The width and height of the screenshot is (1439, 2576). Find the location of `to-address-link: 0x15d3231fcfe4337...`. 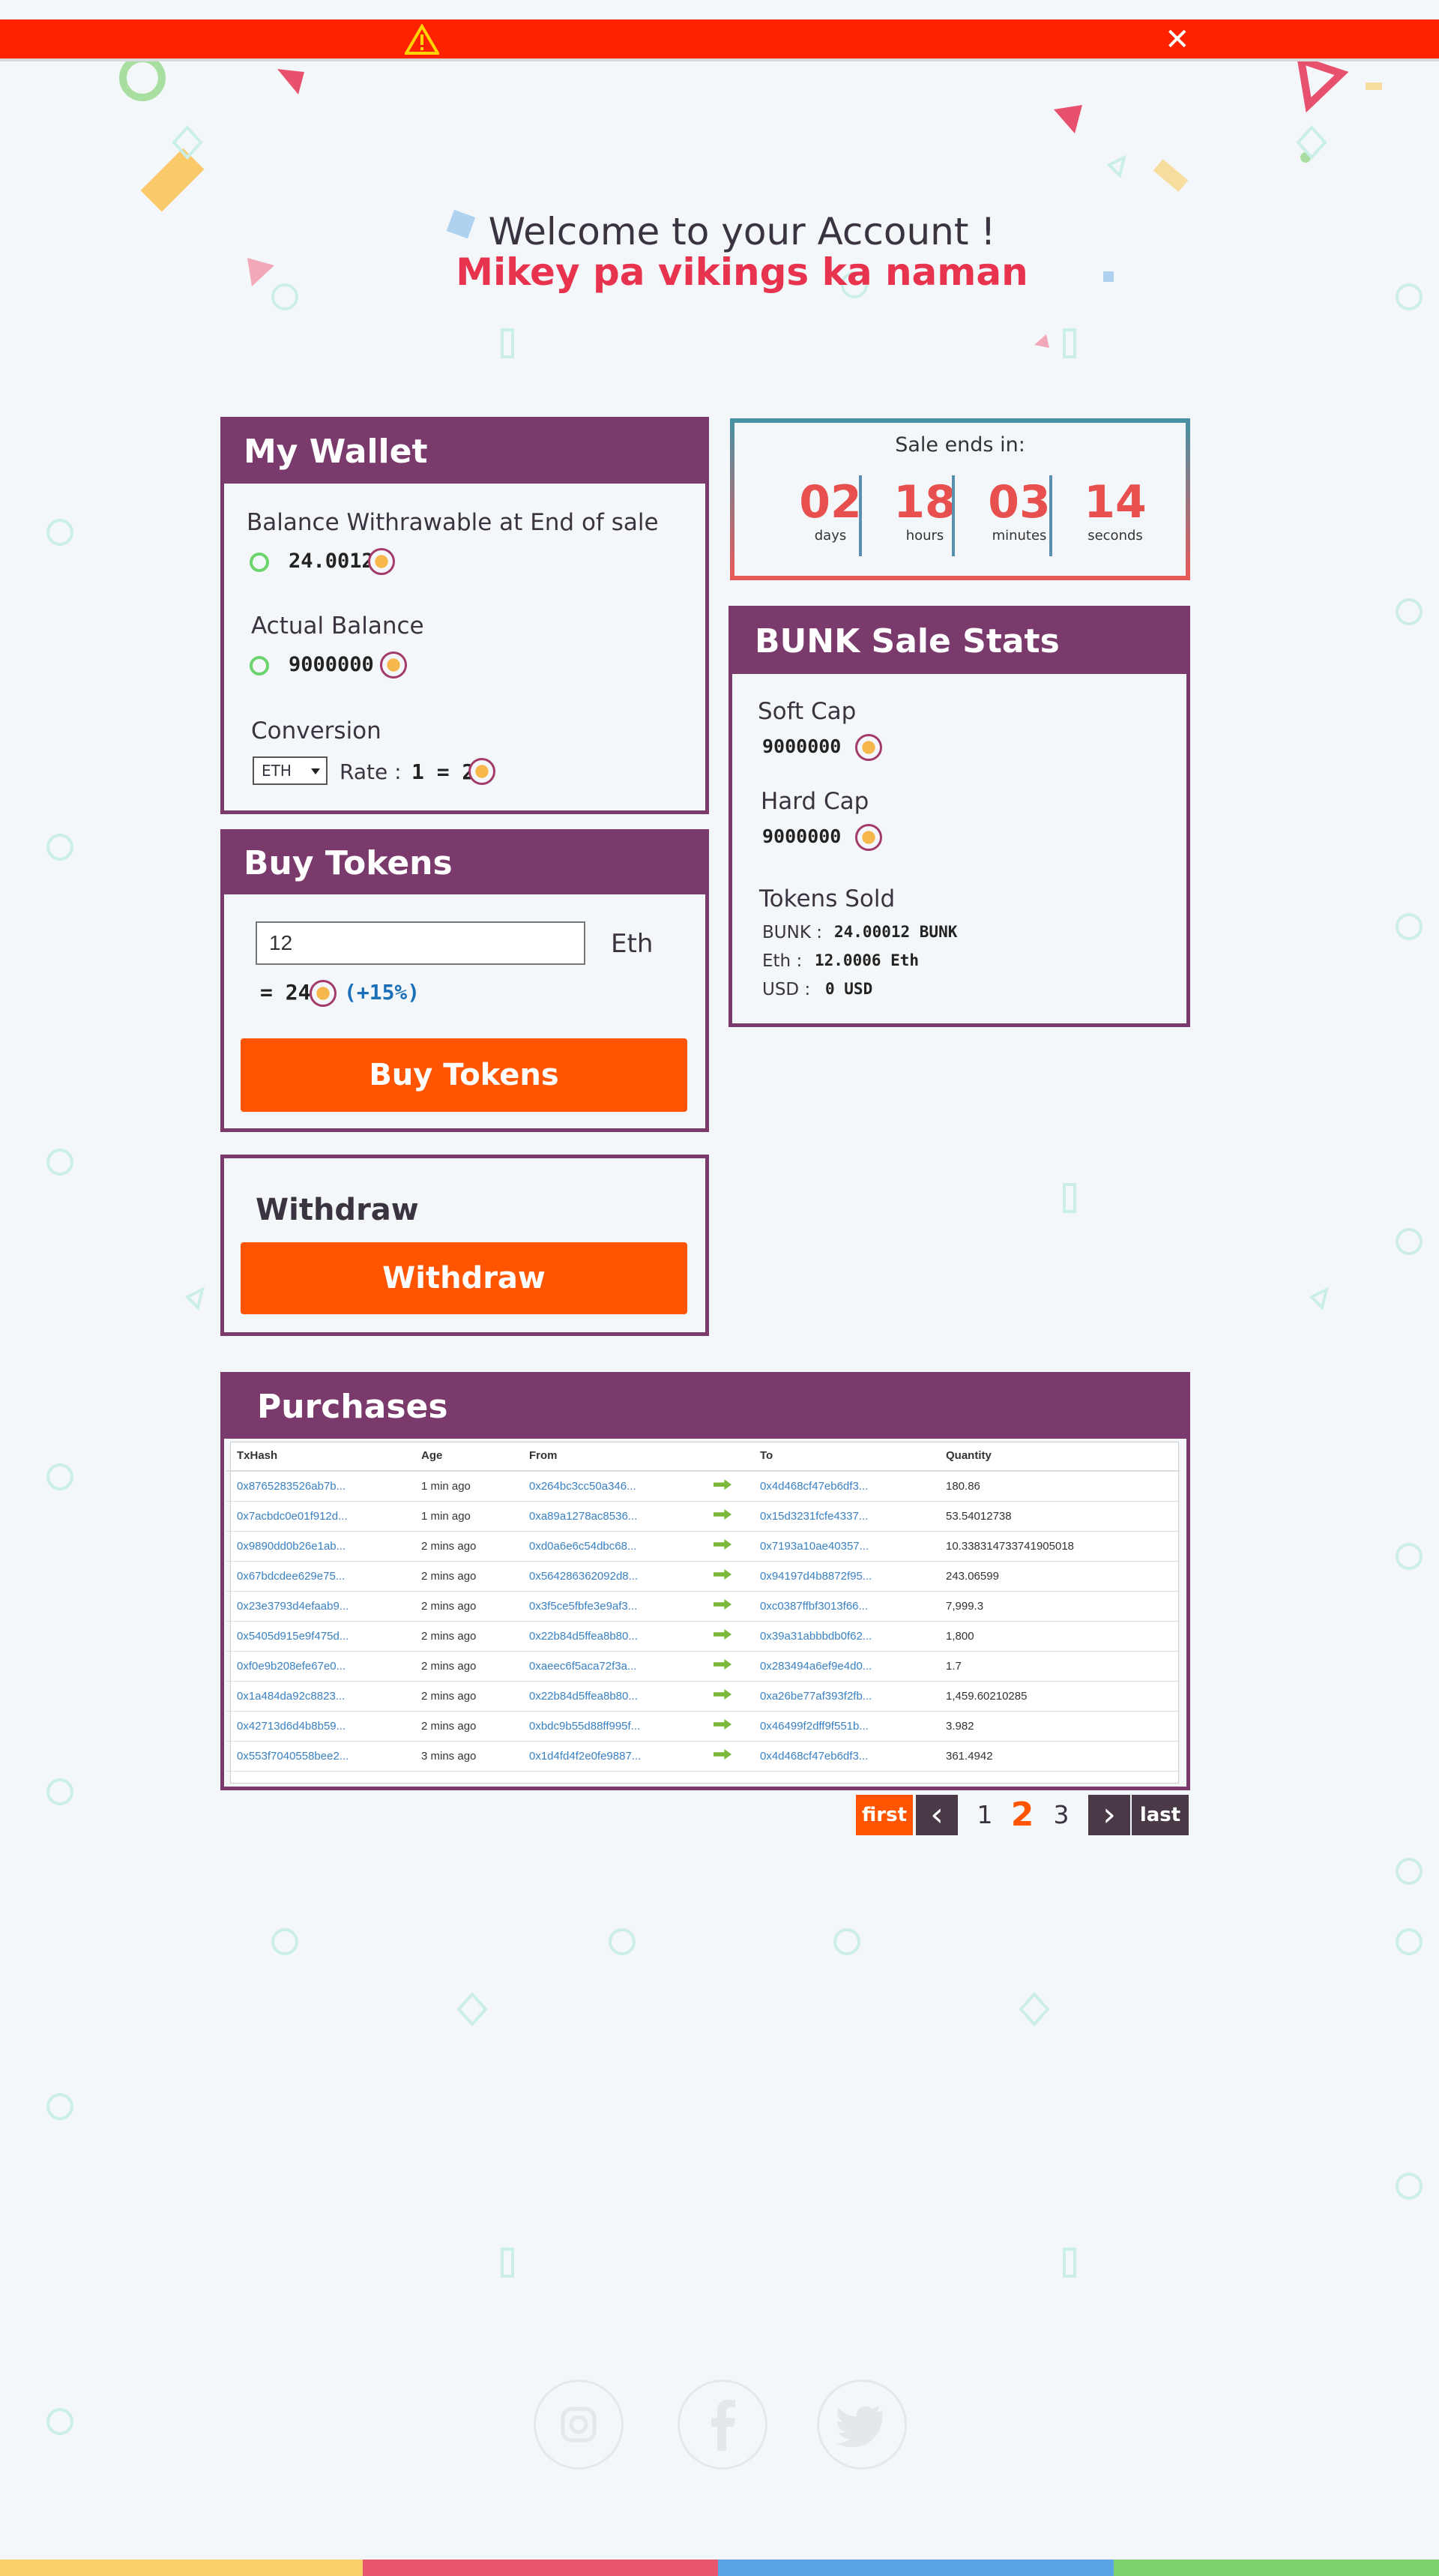

to-address-link: 0x15d3231fcfe4337... is located at coordinates (842, 1517).